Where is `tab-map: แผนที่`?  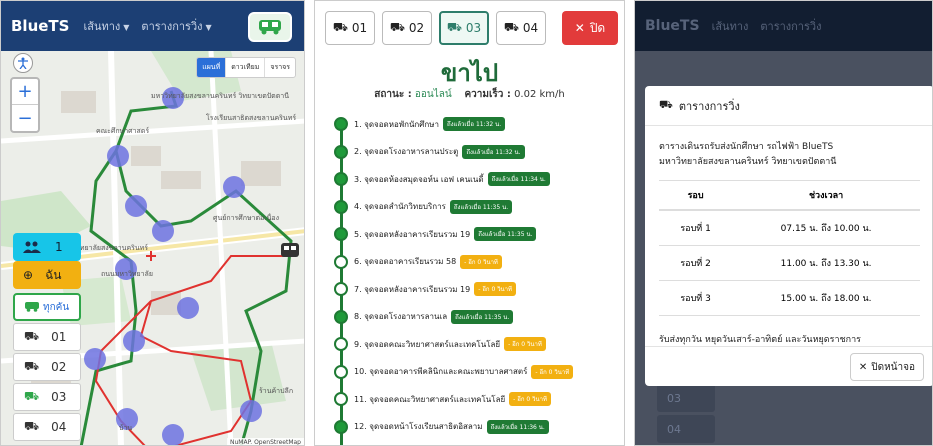
tab-map: แผนที่ is located at coordinates (211, 67).